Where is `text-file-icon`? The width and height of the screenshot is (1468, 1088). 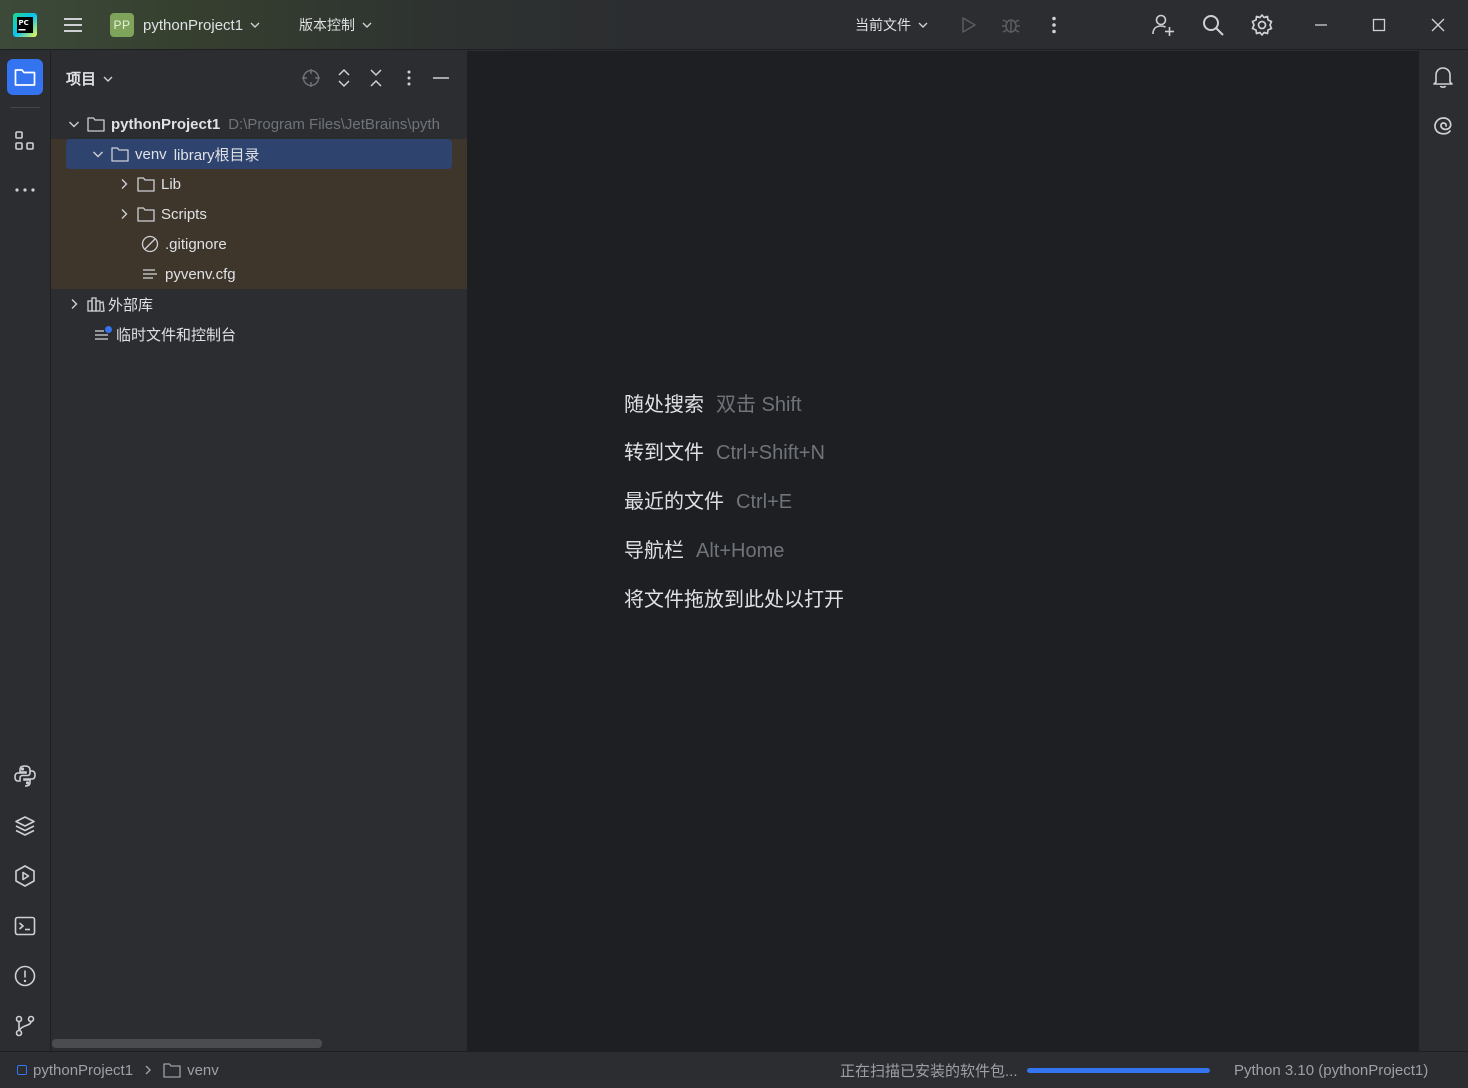 text-file-icon is located at coordinates (150, 274).